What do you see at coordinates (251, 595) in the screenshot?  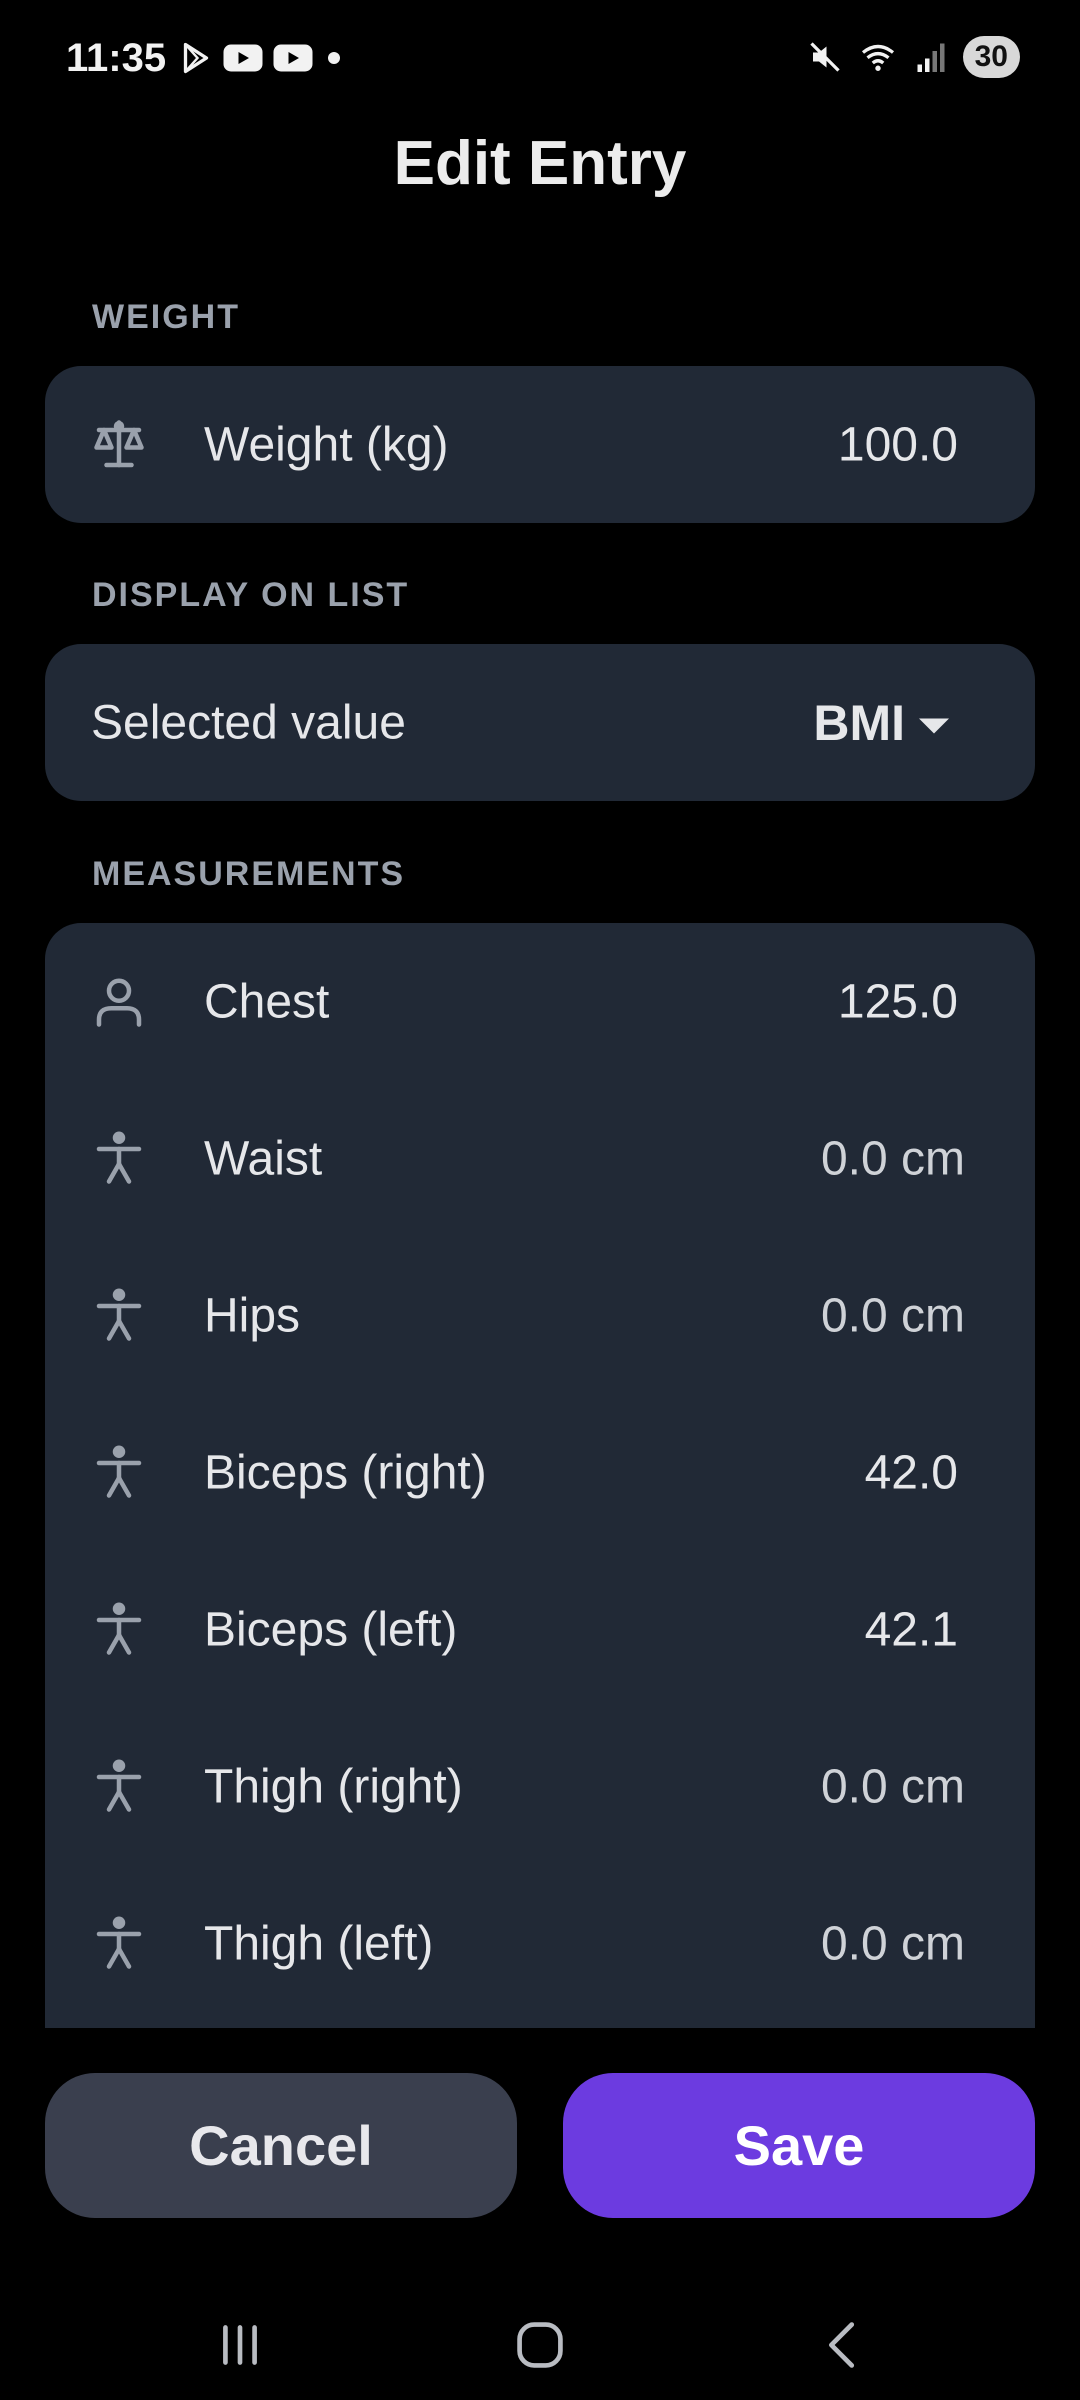 I see `display-section-label: DISPLAY ON LIST` at bounding box center [251, 595].